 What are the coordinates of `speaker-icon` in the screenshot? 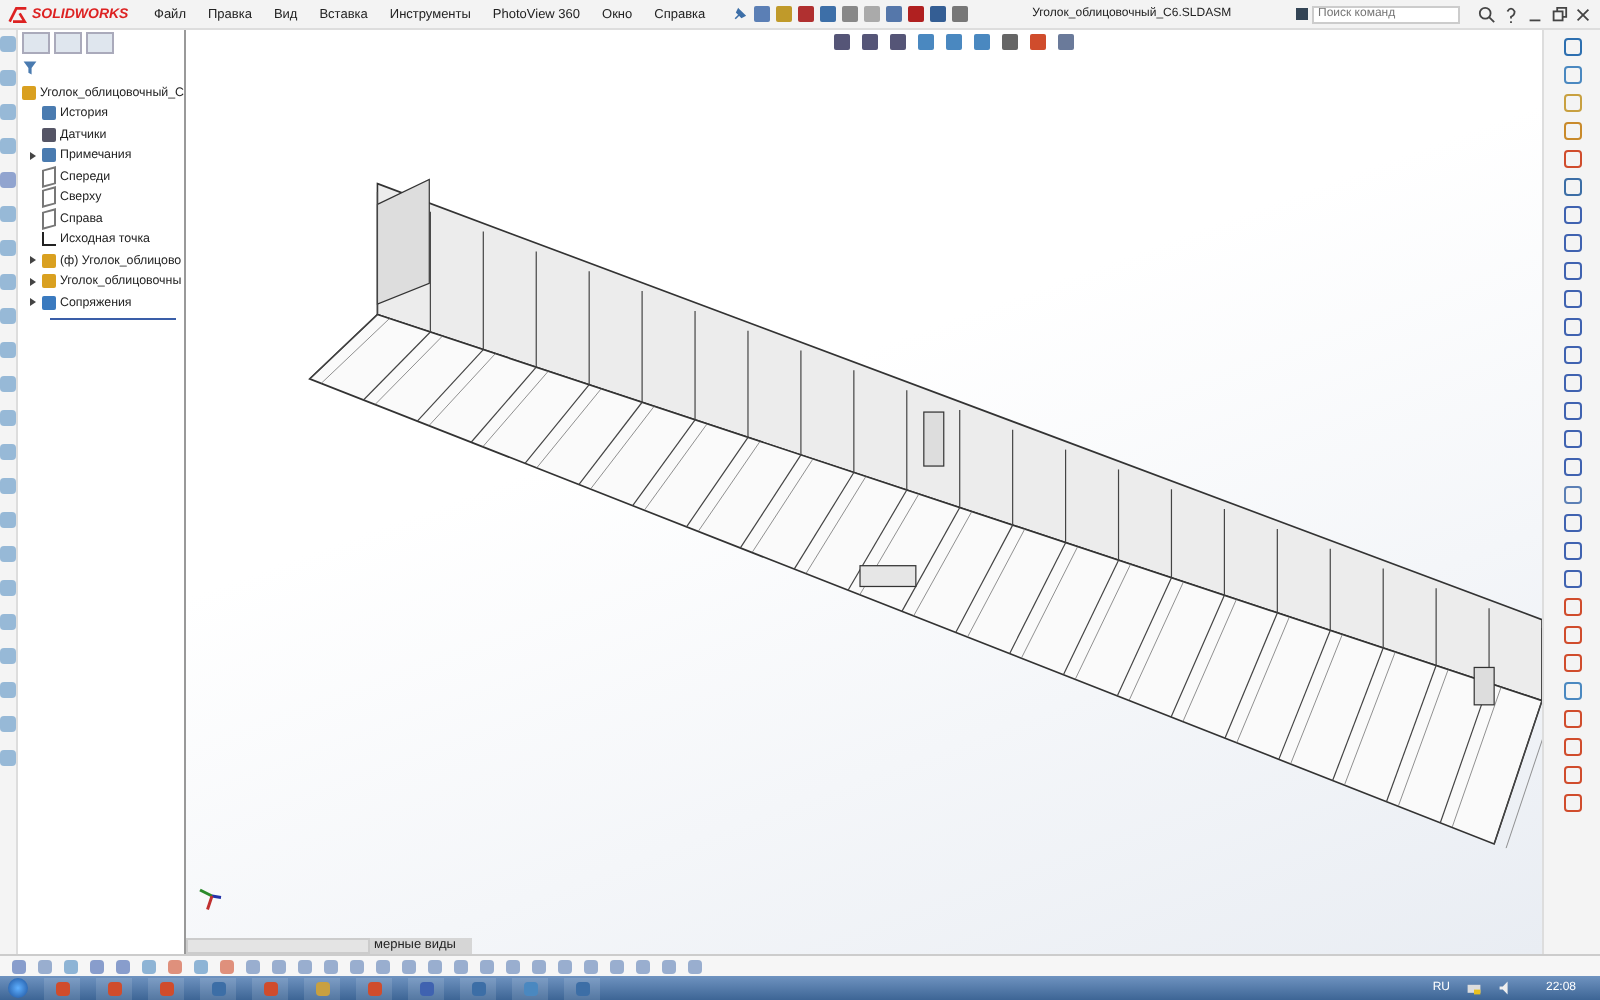 It's located at (1505, 988).